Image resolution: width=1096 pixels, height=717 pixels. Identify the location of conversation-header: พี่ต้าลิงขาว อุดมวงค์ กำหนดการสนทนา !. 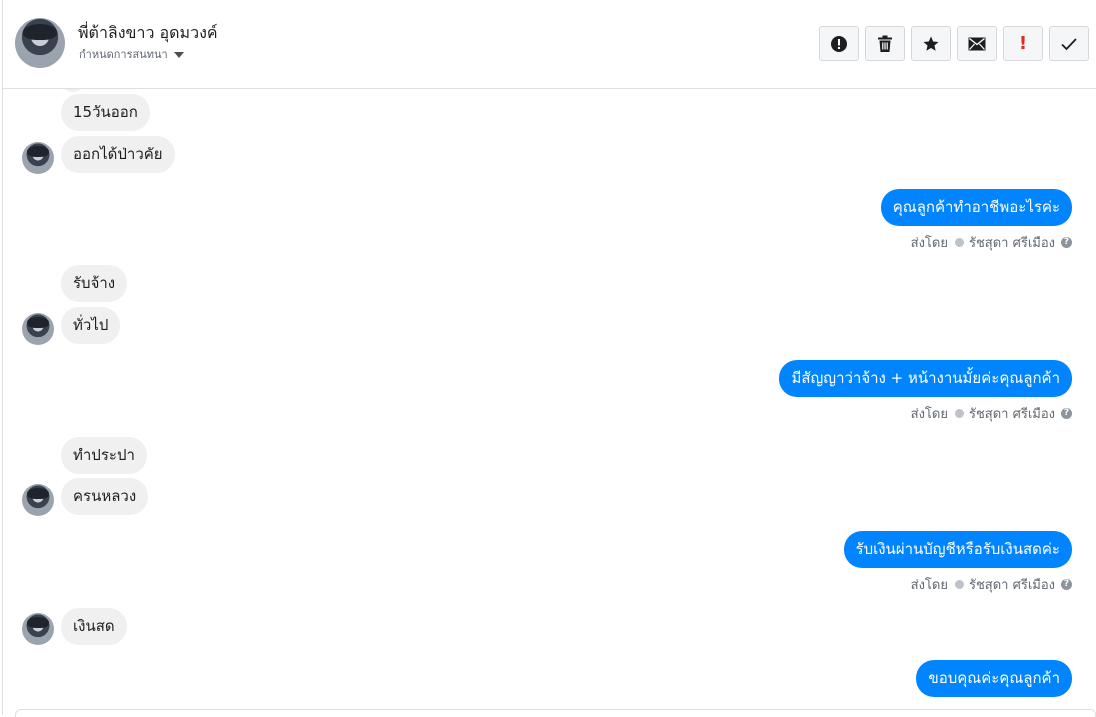
(549, 44).